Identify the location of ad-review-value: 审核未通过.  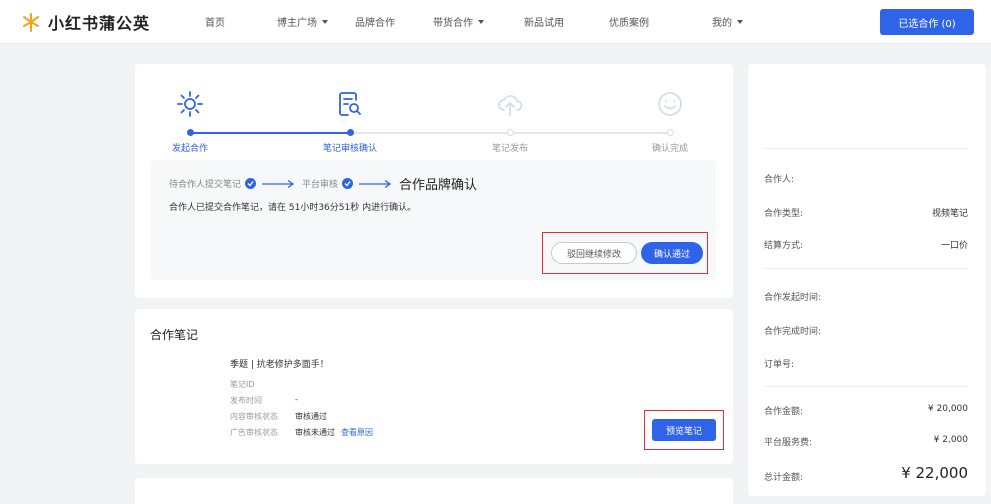
(315, 432).